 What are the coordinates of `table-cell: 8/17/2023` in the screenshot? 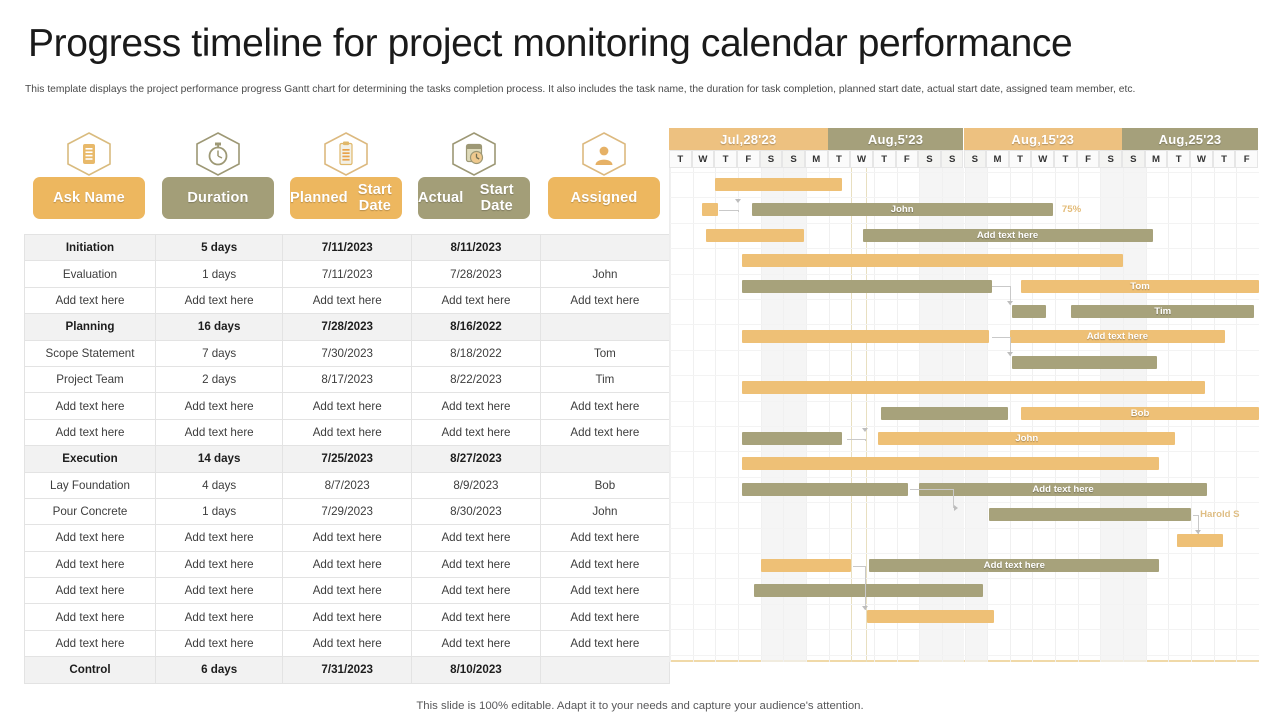 It's located at (347, 379).